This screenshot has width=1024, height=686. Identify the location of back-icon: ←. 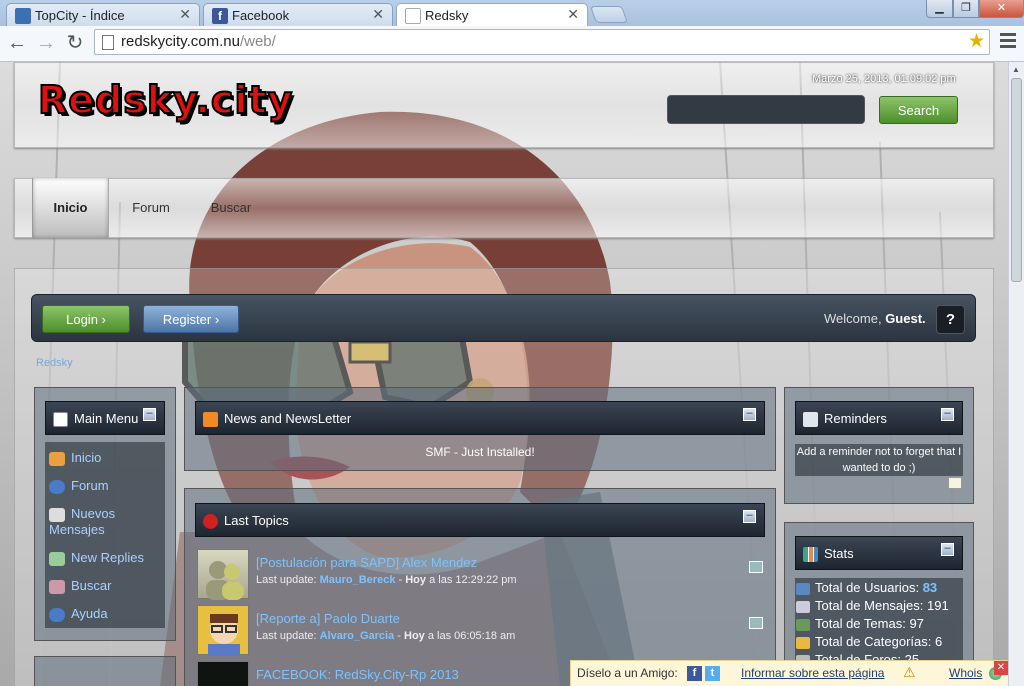
(17, 43).